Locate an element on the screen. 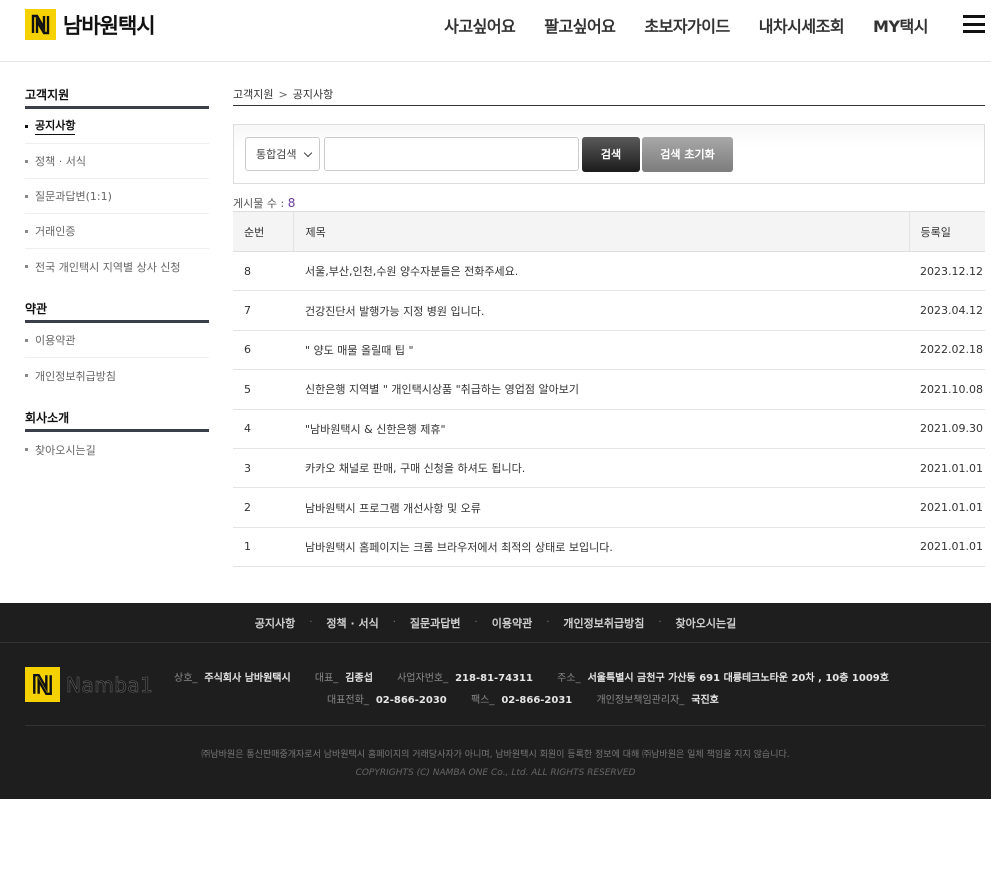  site-header: 남바원택시 사고싶어요 팔고싶어요 초보자가이드 내차시세조회 MY택시 is located at coordinates (495, 31).